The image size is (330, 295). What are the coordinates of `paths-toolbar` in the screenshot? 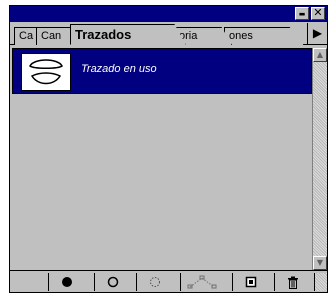 It's located at (168, 281).